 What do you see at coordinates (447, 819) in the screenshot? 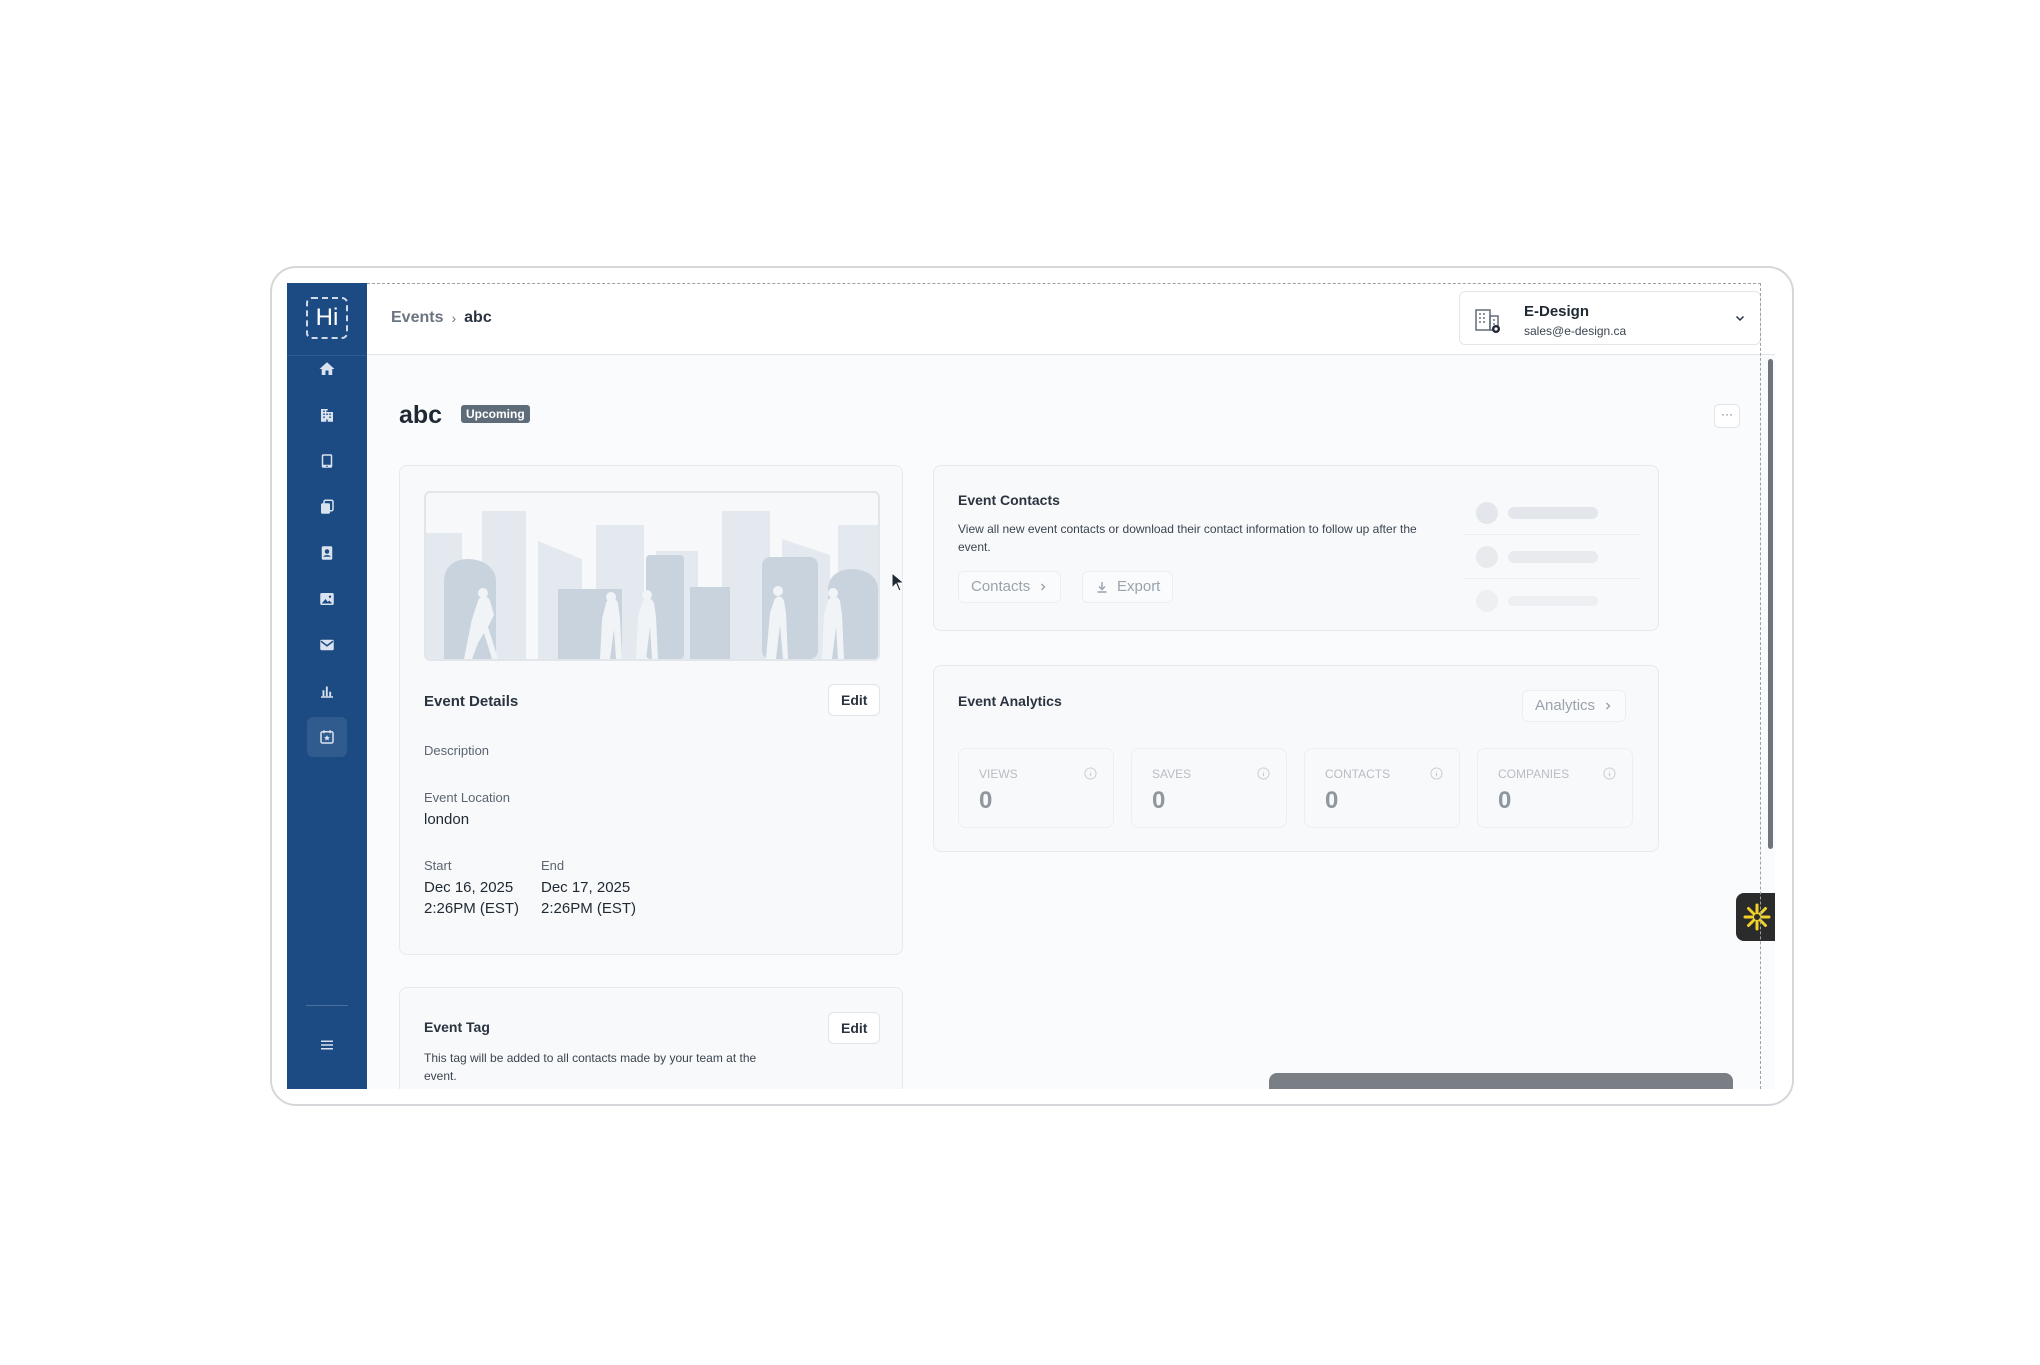
I see `event-location-value: london` at bounding box center [447, 819].